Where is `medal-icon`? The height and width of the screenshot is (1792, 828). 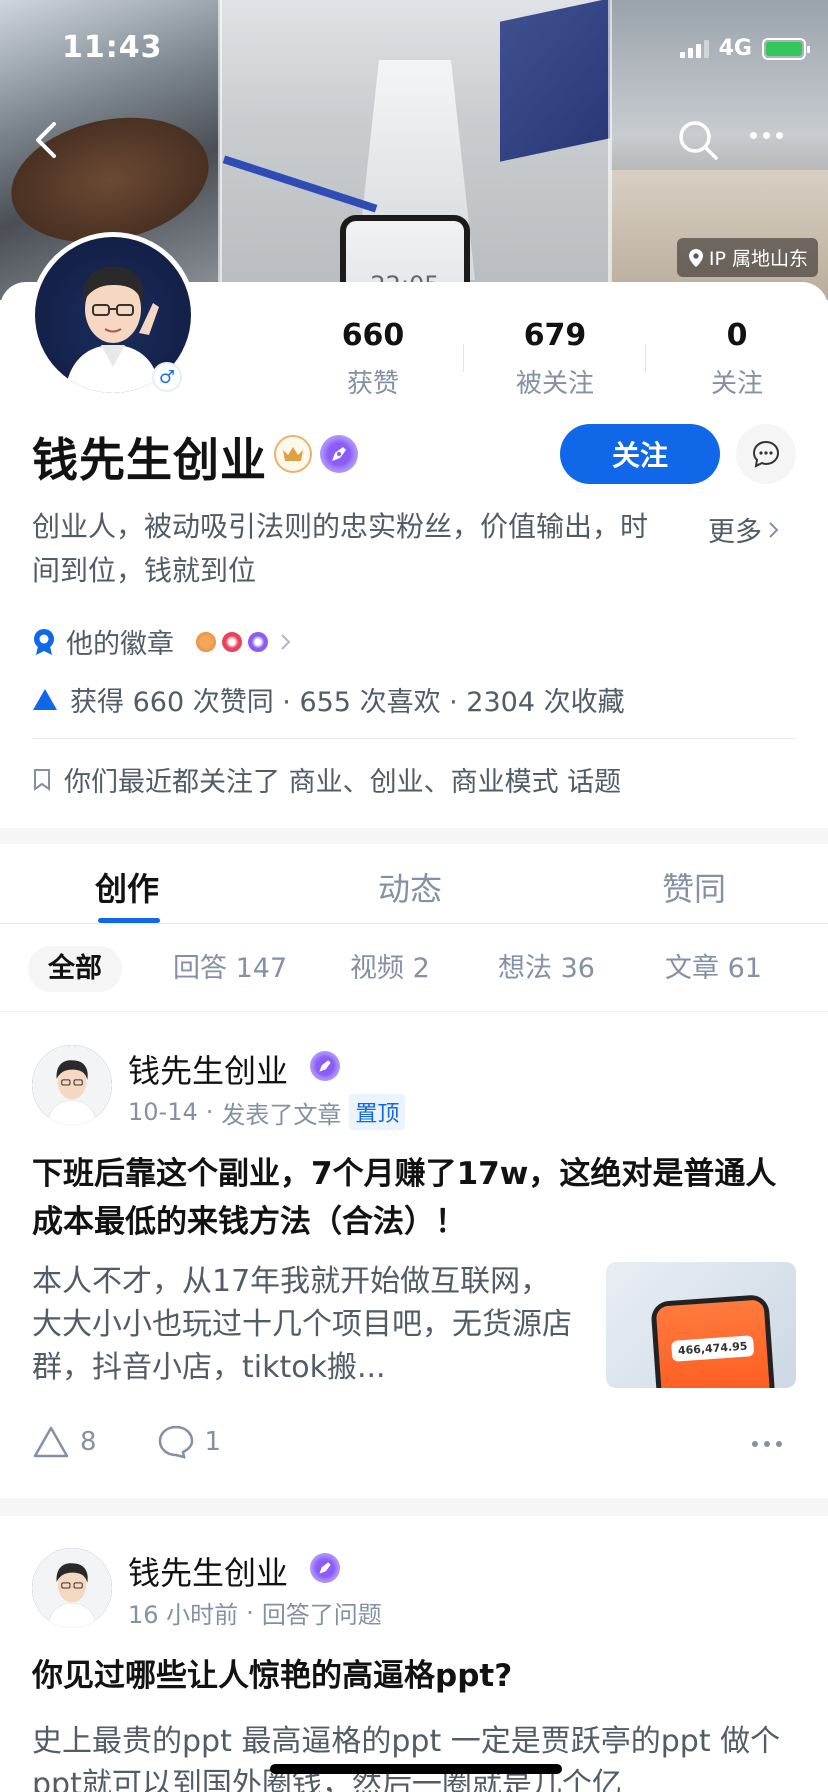 medal-icon is located at coordinates (44, 641).